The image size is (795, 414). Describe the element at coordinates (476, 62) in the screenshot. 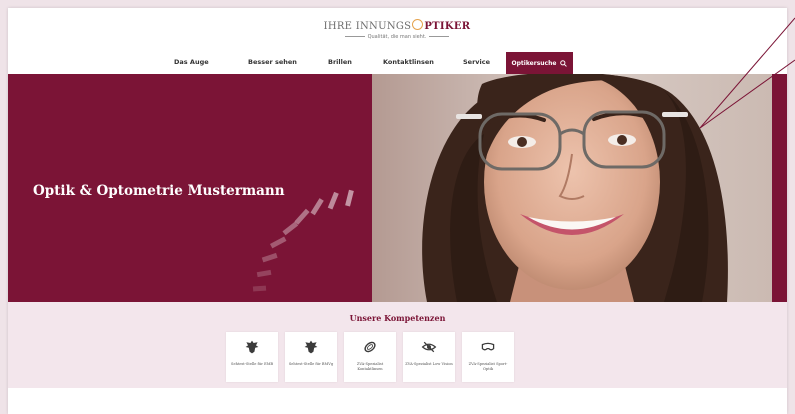

I see `nav-item-service: Service` at that location.